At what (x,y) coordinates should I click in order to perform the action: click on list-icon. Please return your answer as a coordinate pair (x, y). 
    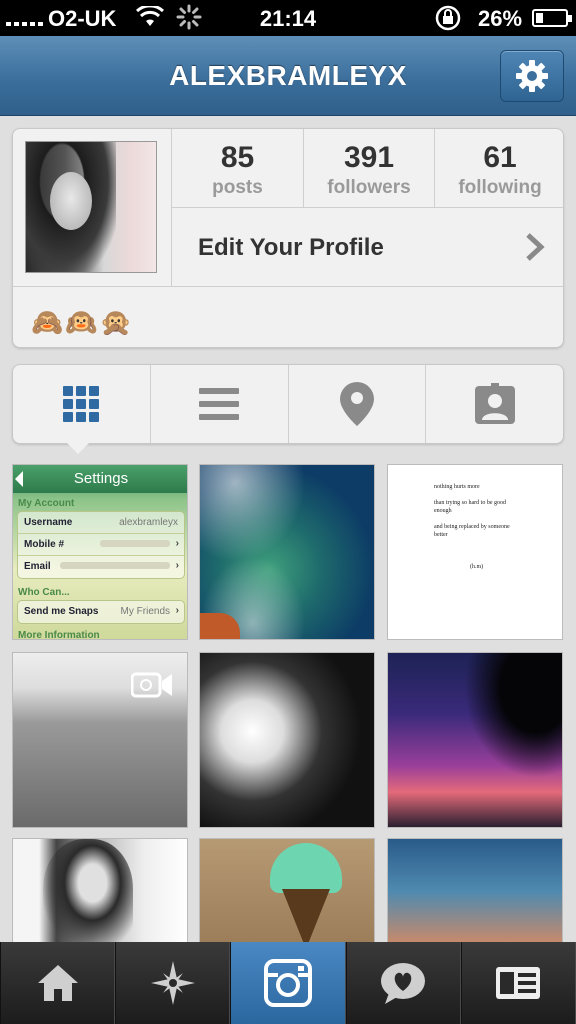
    Looking at the image, I should click on (219, 404).